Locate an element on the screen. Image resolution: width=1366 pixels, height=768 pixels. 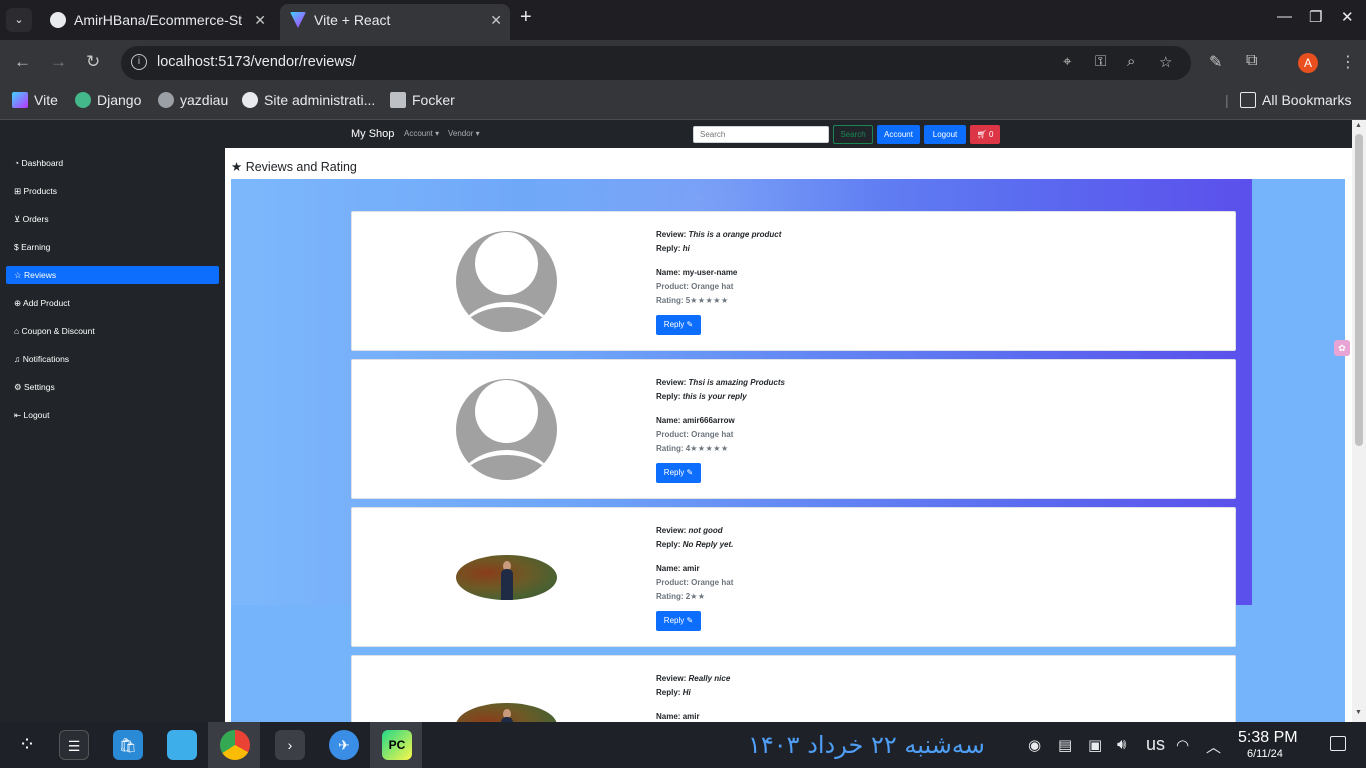
vendor-dropdown: Vendor ▾ is located at coordinates (464, 133).